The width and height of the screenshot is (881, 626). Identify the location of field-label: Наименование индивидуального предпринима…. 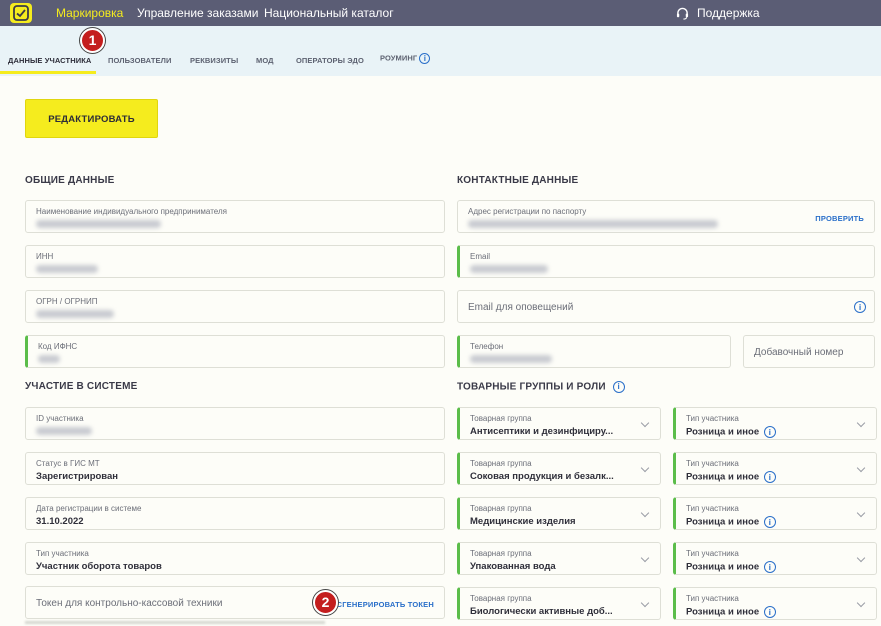
(131, 211).